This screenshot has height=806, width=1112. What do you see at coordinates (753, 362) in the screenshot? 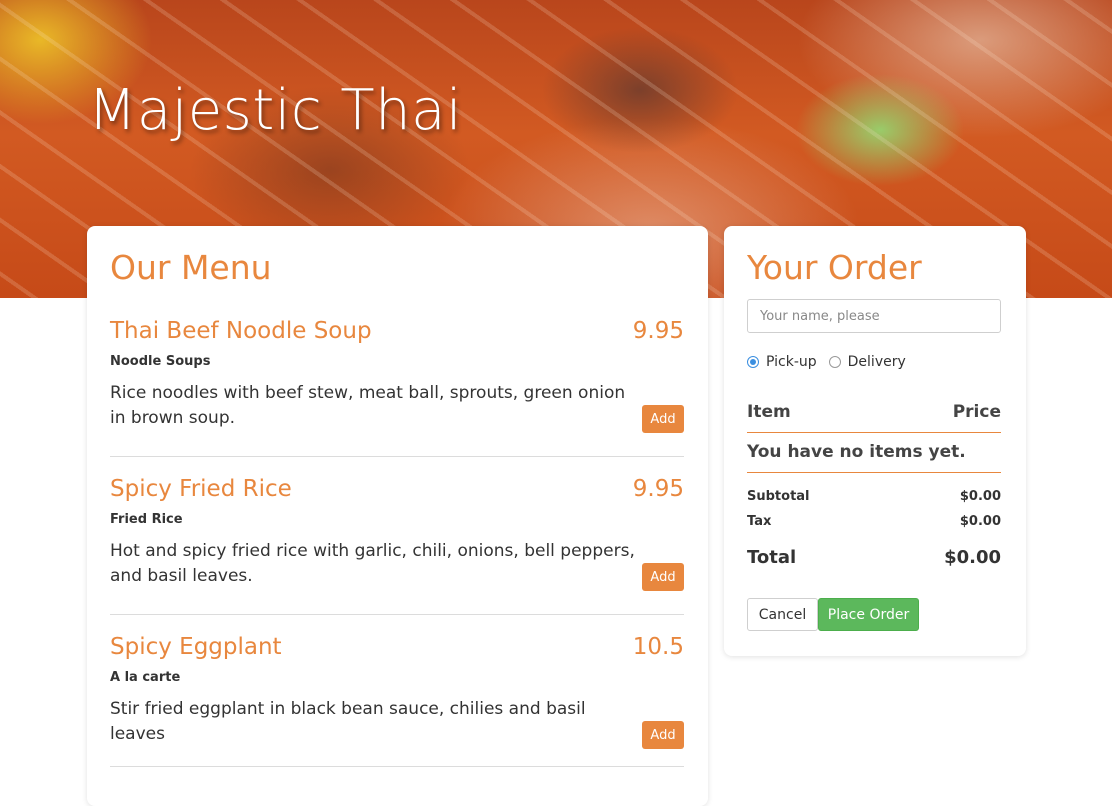
I see `pickup-radio` at bounding box center [753, 362].